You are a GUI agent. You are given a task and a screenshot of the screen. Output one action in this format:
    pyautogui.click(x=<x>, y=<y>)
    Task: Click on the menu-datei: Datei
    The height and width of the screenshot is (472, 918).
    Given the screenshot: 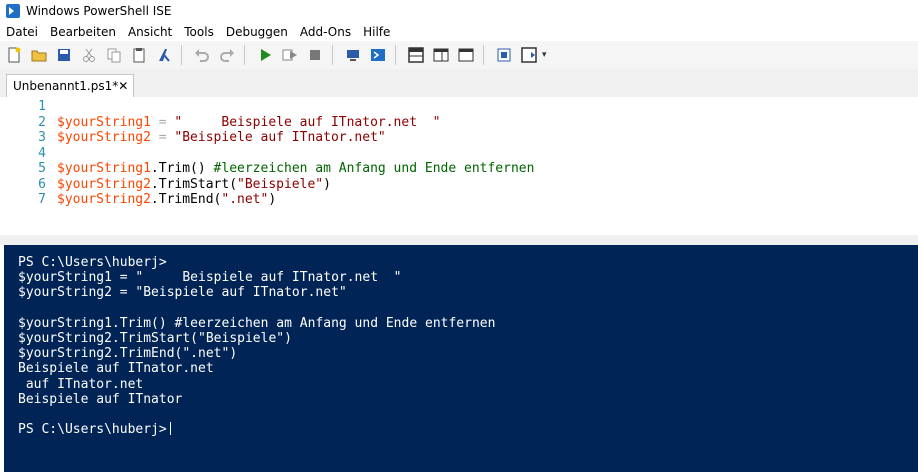 What is the action you would take?
    pyautogui.click(x=22, y=32)
    